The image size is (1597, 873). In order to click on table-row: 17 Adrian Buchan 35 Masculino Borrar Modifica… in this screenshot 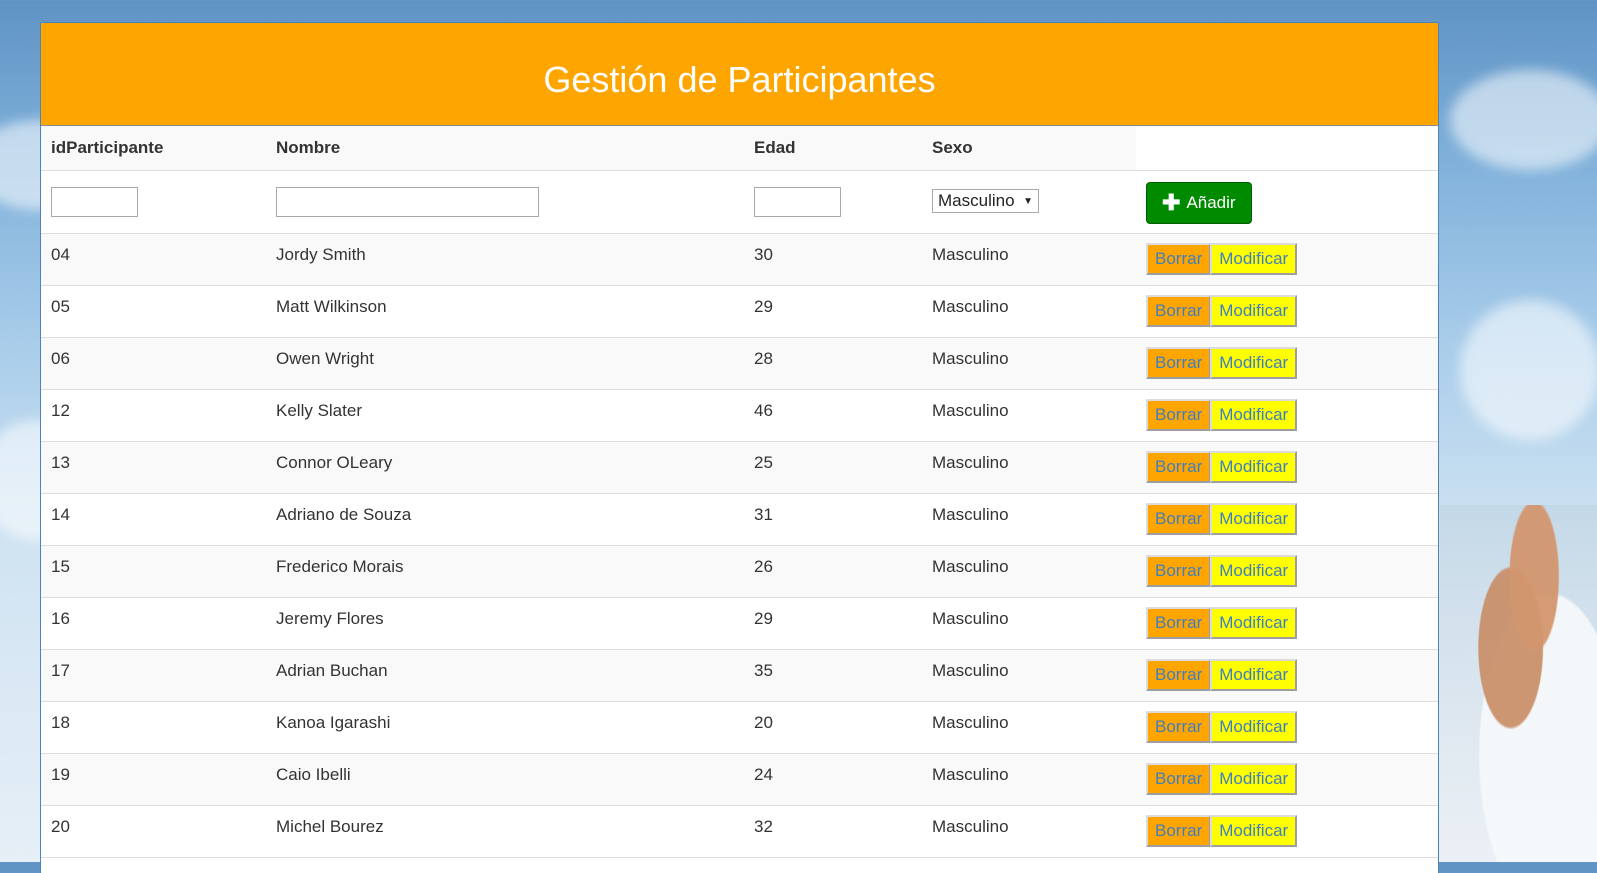, I will do `click(739, 675)`.